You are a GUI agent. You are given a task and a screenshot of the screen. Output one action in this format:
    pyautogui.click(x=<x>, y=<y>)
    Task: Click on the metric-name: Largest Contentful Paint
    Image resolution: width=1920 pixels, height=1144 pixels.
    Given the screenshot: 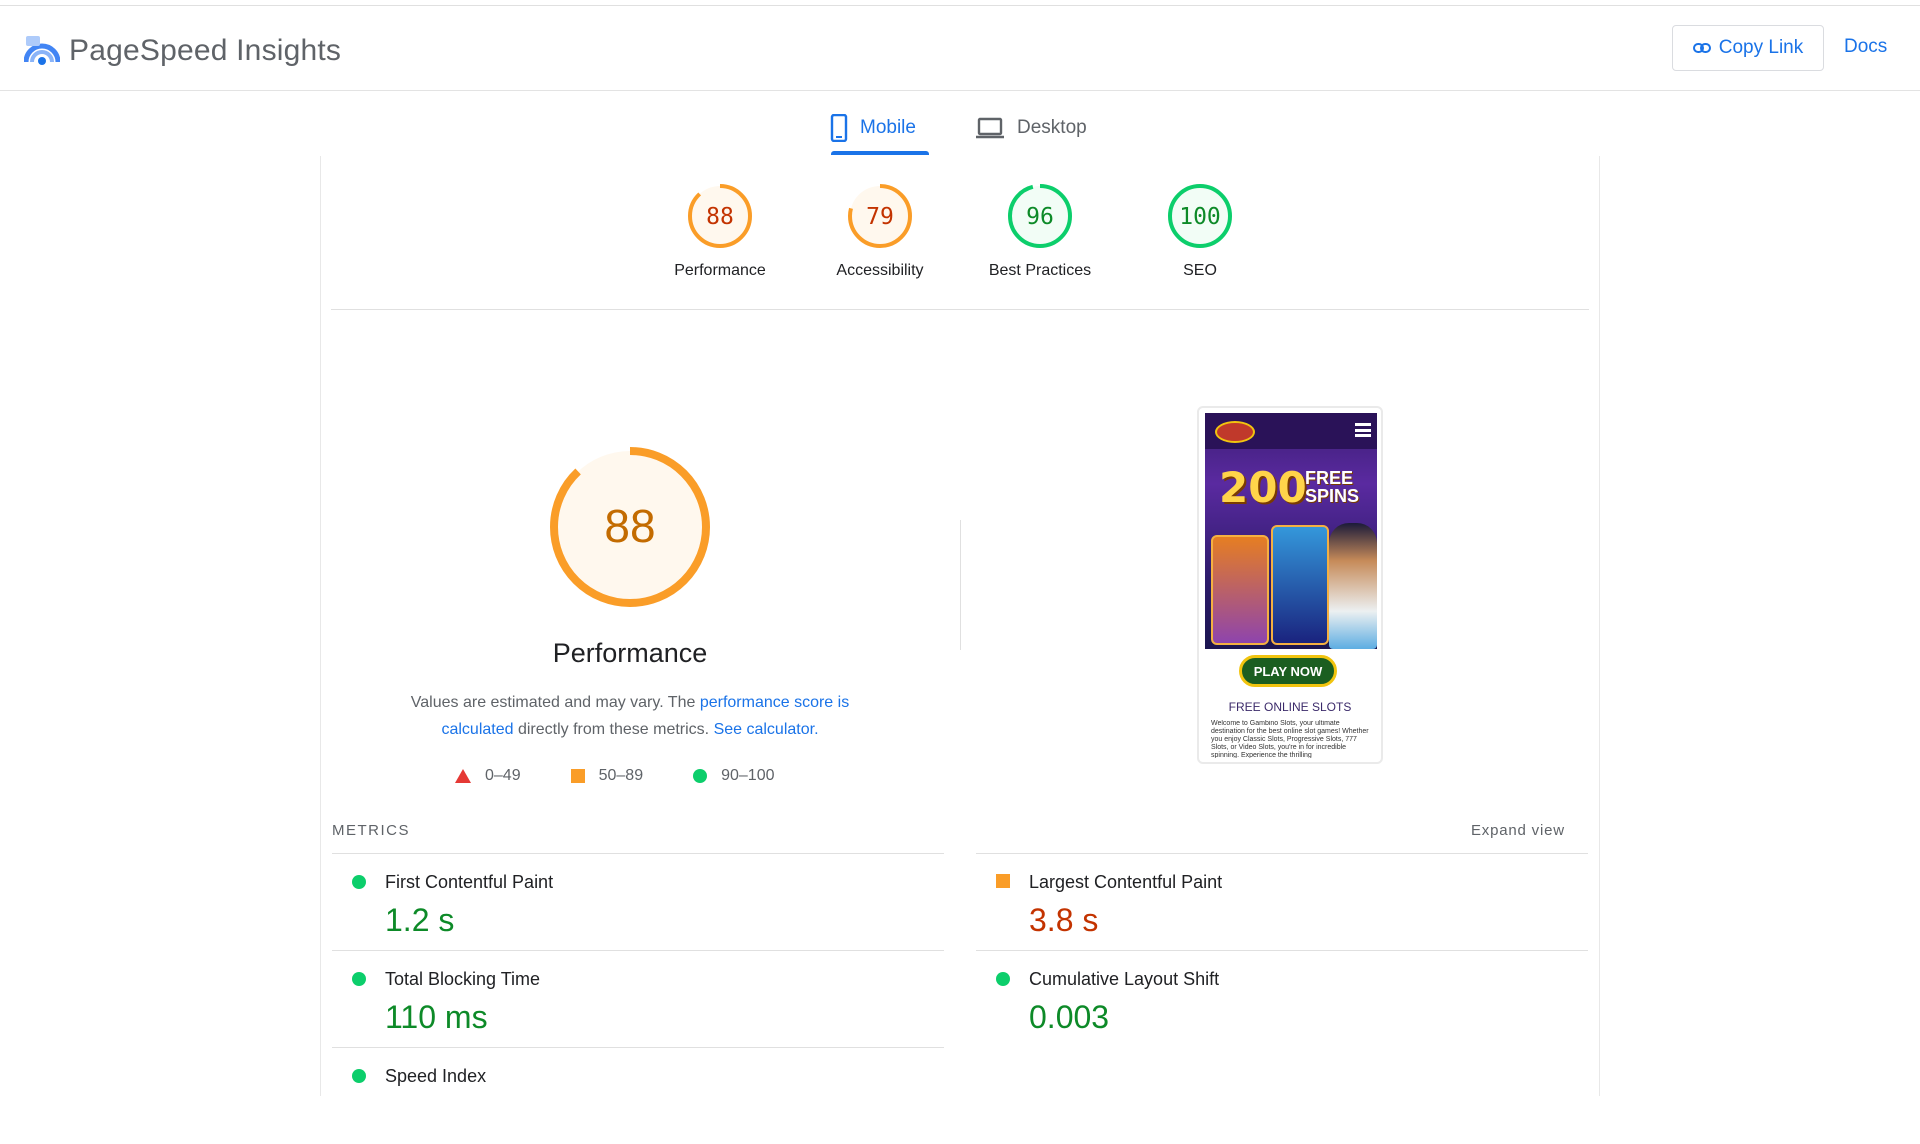 What is the action you would take?
    pyautogui.click(x=1126, y=882)
    